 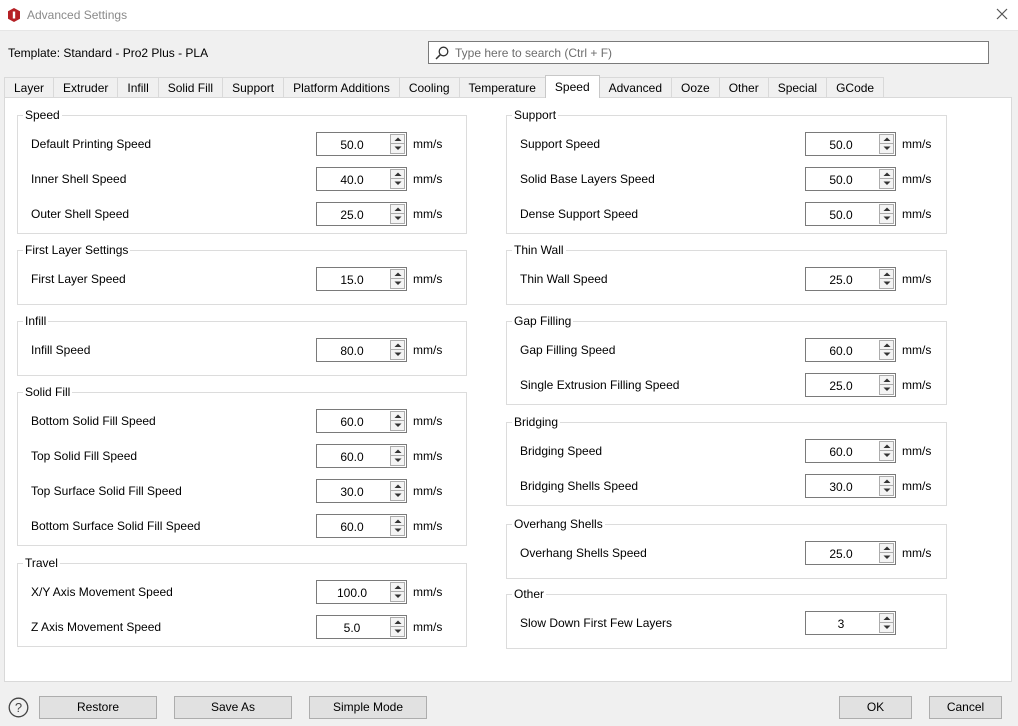 What do you see at coordinates (695, 87) in the screenshot?
I see `tab-ooze: Ooze` at bounding box center [695, 87].